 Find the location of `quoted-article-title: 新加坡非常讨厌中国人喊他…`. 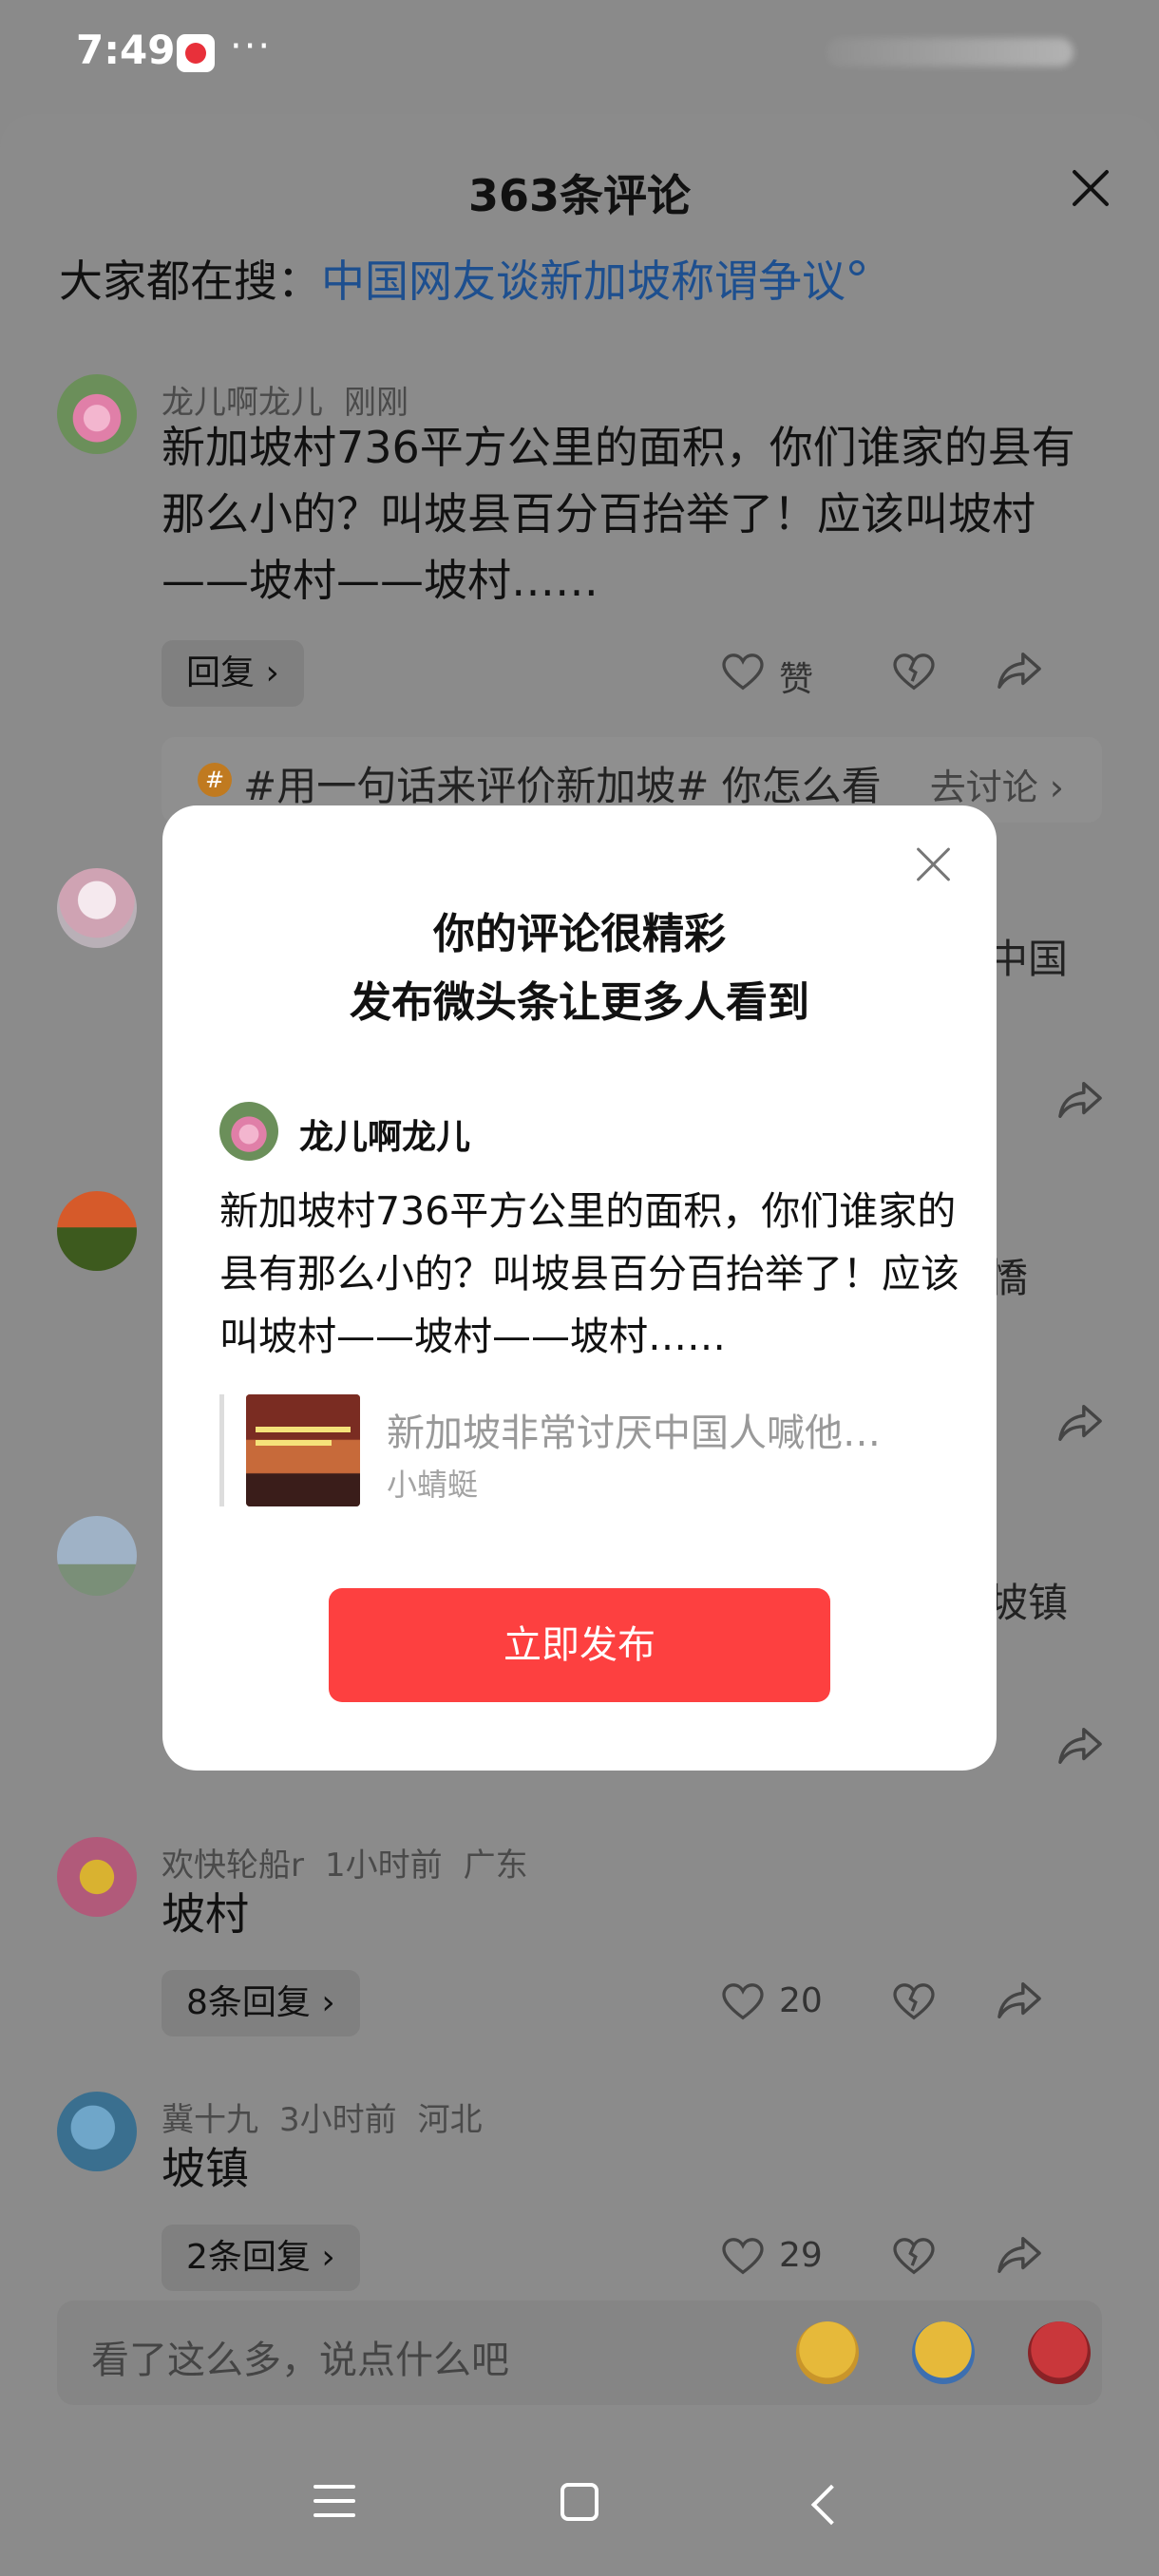

quoted-article-title: 新加坡非常讨厌中国人喊他… is located at coordinates (634, 1433).